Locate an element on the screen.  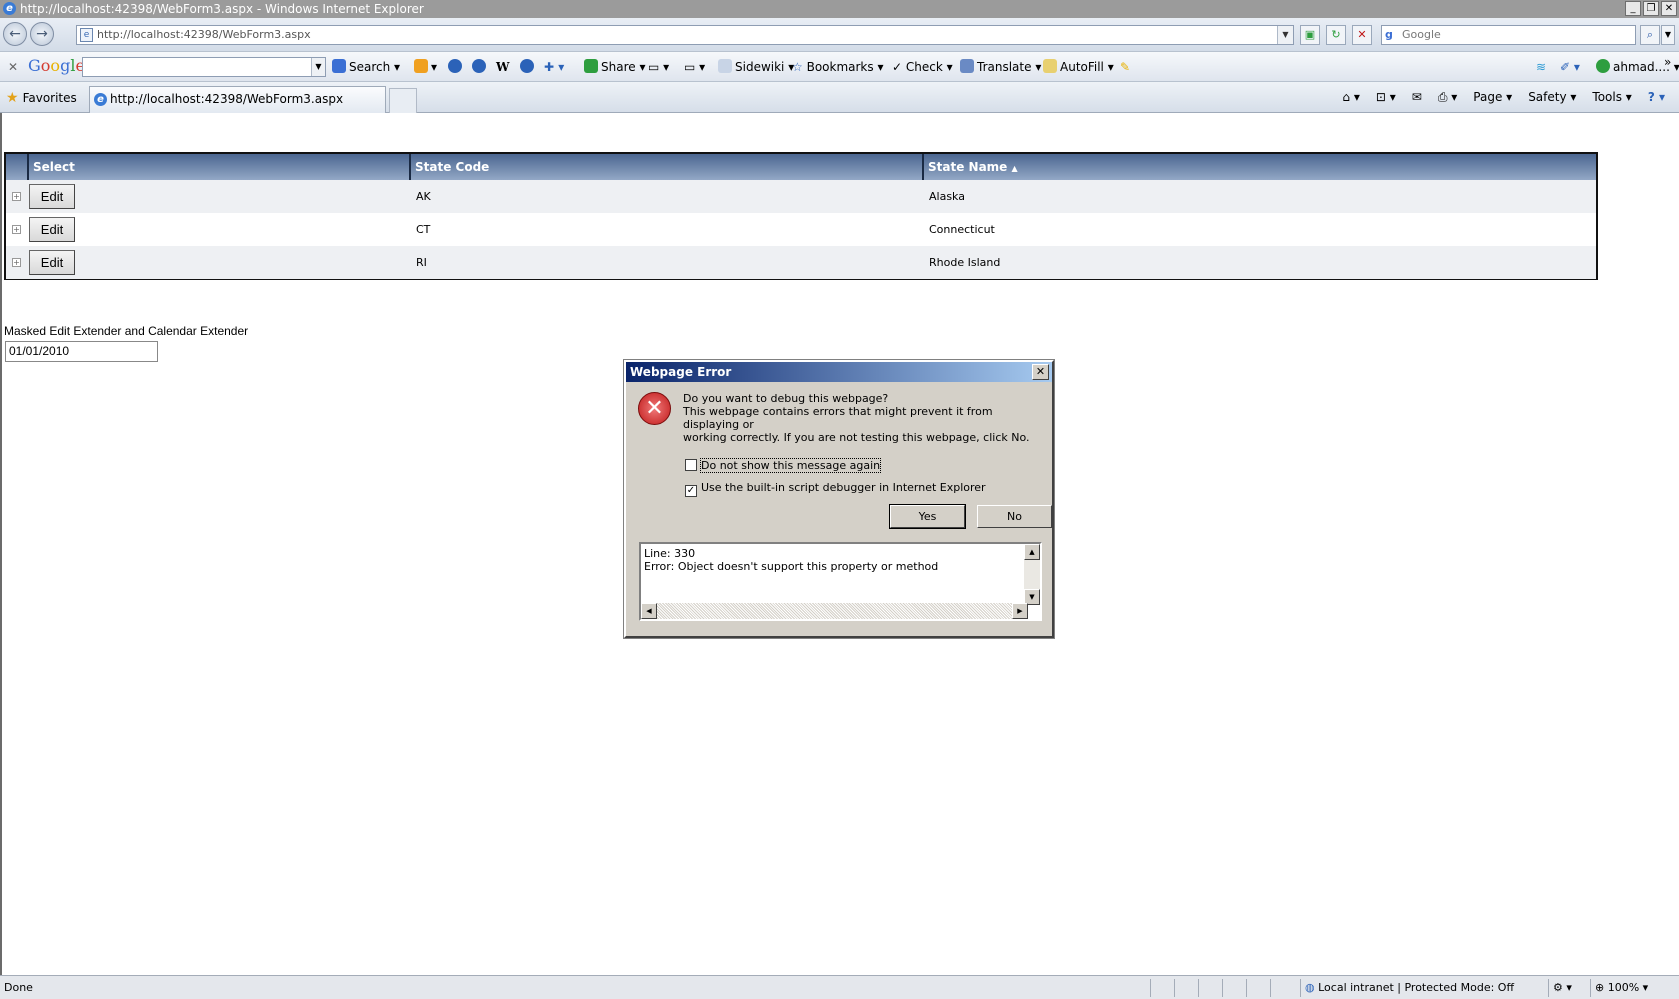
share-label: Share is located at coordinates (618, 67).